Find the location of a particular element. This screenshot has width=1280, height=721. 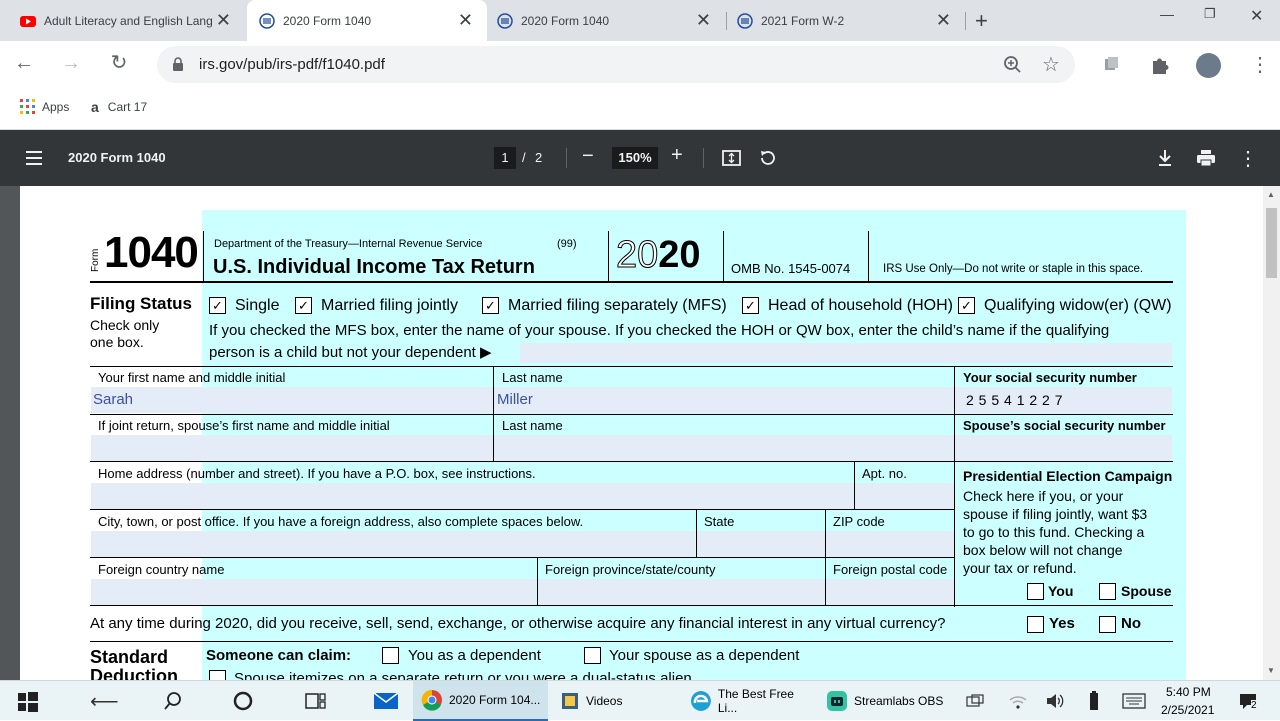

ssn-value: 2 5 5 4 1 2 2 7 is located at coordinates (1014, 400).